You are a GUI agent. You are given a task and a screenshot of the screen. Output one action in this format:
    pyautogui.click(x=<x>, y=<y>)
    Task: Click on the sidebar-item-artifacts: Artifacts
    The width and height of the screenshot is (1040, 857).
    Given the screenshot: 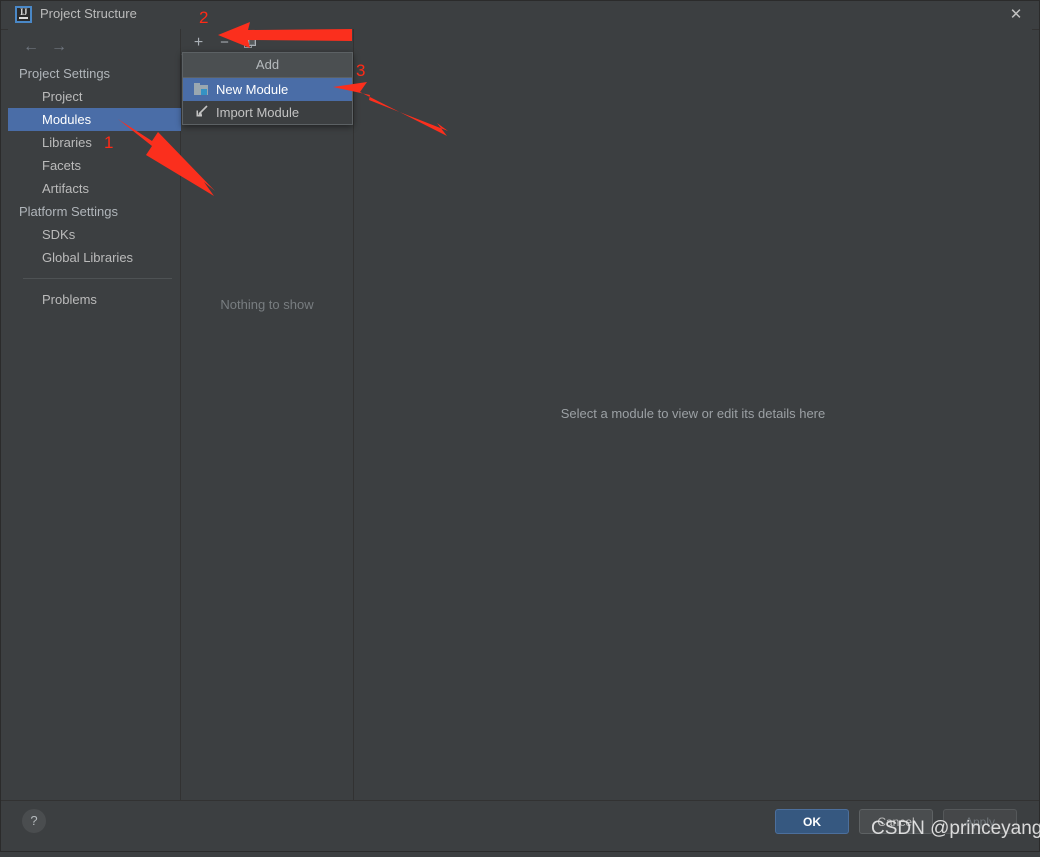 What is the action you would take?
    pyautogui.click(x=94, y=188)
    